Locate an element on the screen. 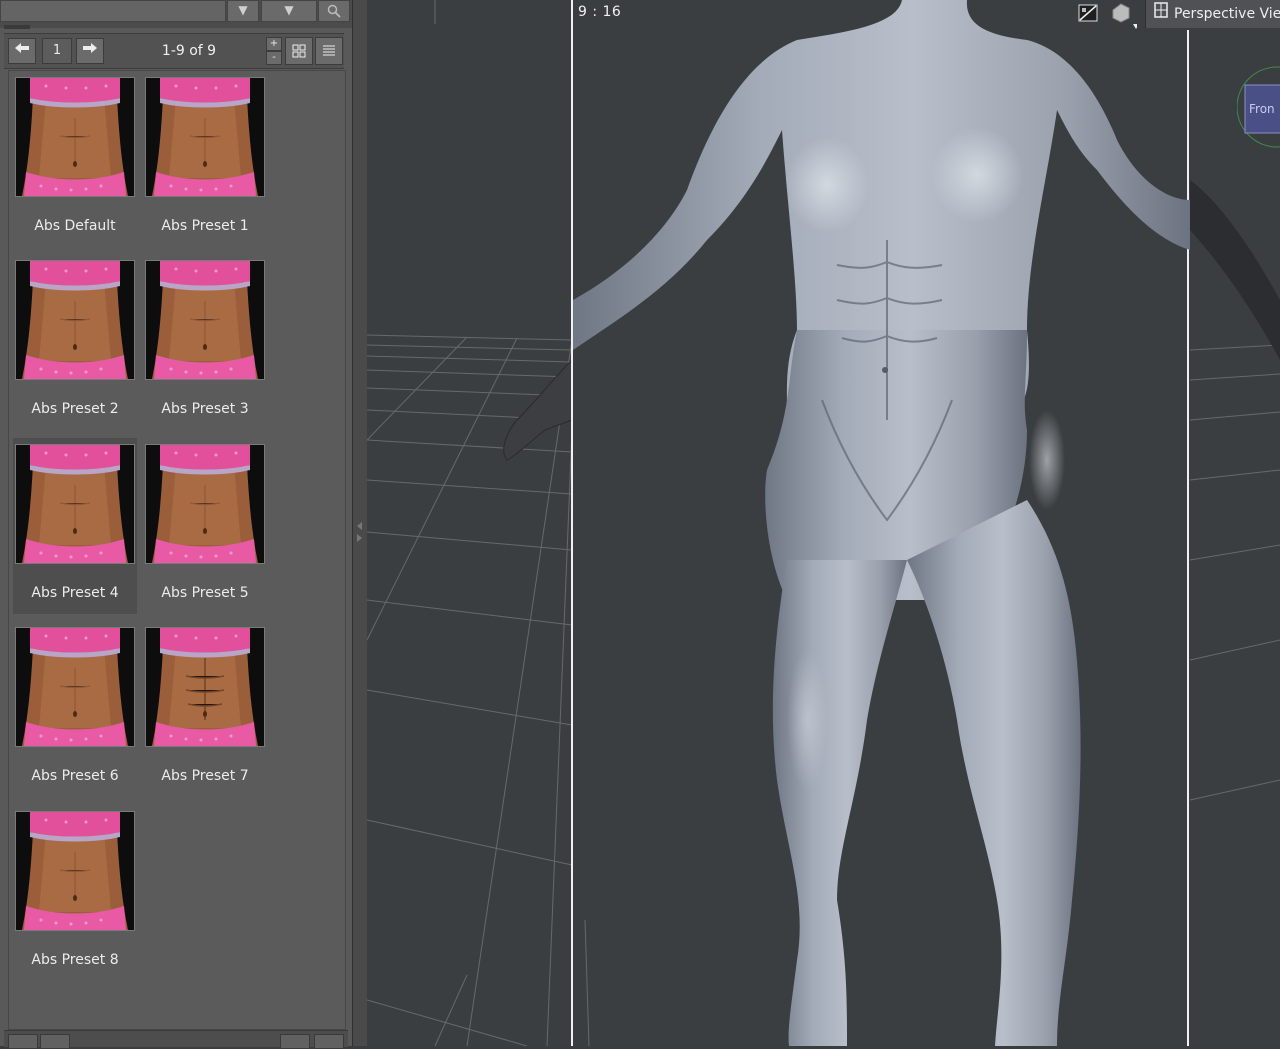  zoom-out-button: - is located at coordinates (274, 58).